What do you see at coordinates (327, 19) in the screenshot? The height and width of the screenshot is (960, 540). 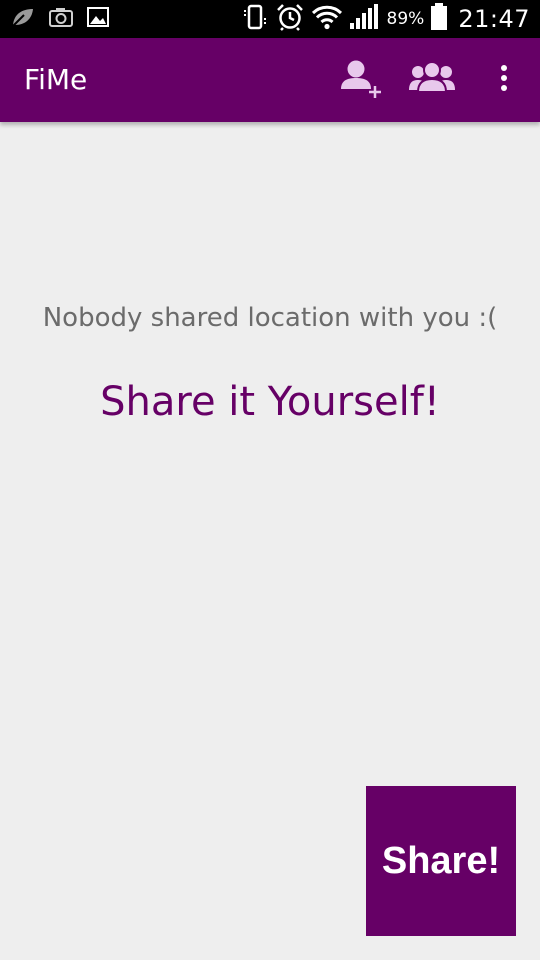 I see `wifi-icon` at bounding box center [327, 19].